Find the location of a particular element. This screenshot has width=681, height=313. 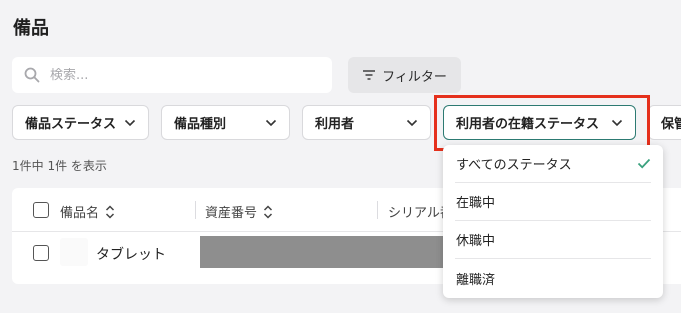

search-input is located at coordinates (180, 75).